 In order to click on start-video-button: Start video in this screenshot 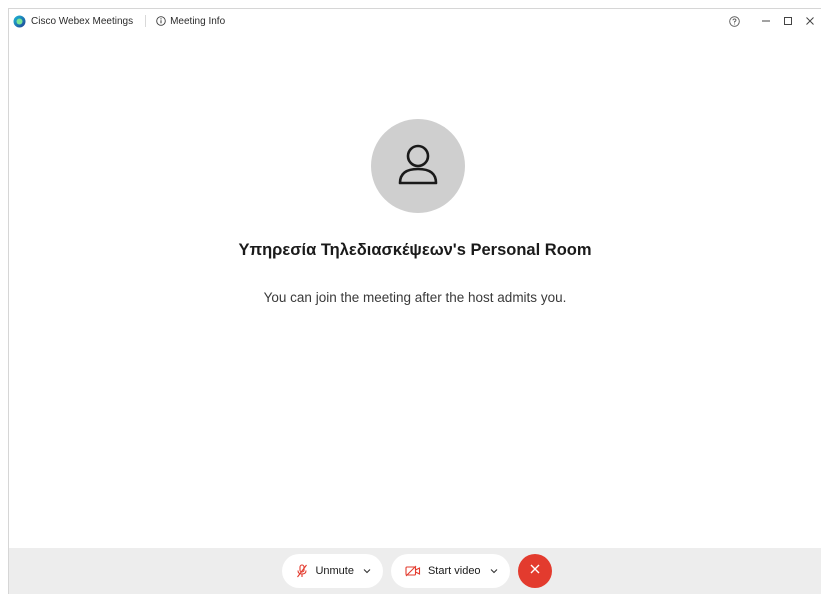, I will do `click(450, 571)`.